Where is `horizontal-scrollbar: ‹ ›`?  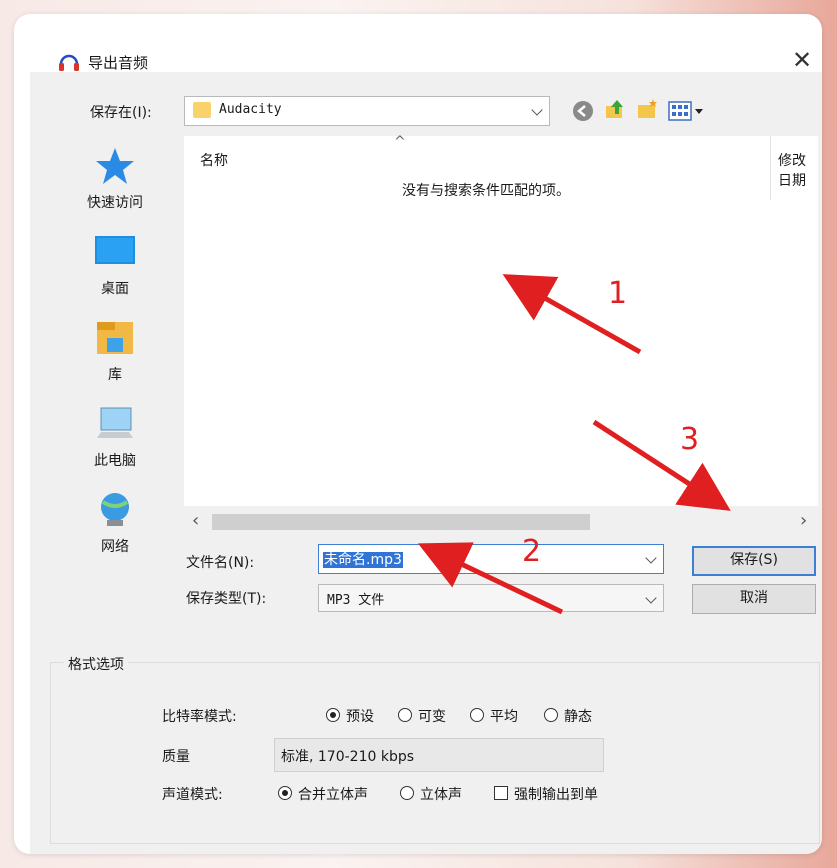 horizontal-scrollbar: ‹ › is located at coordinates (501, 521).